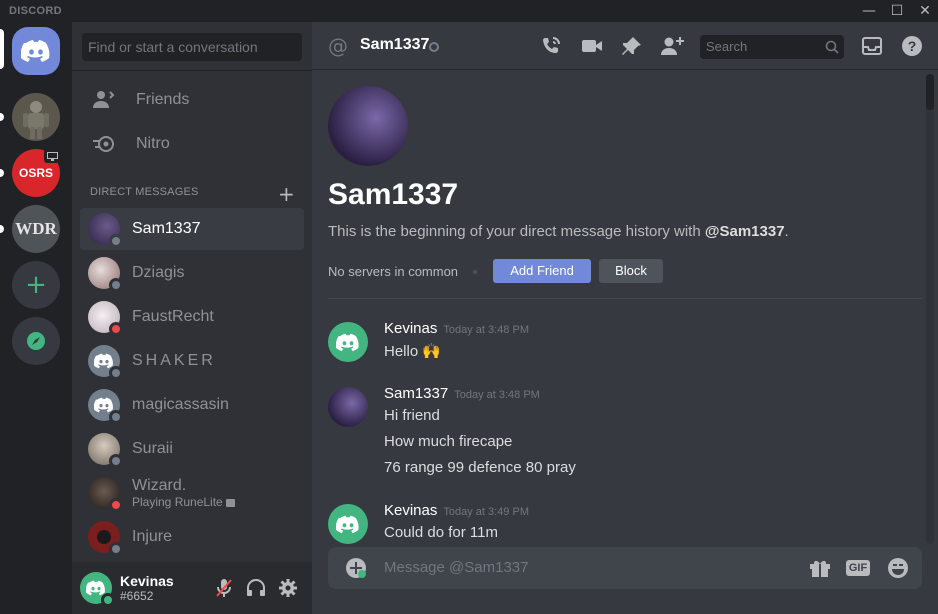 The image size is (938, 614). I want to click on emoji-icon, so click(898, 568).